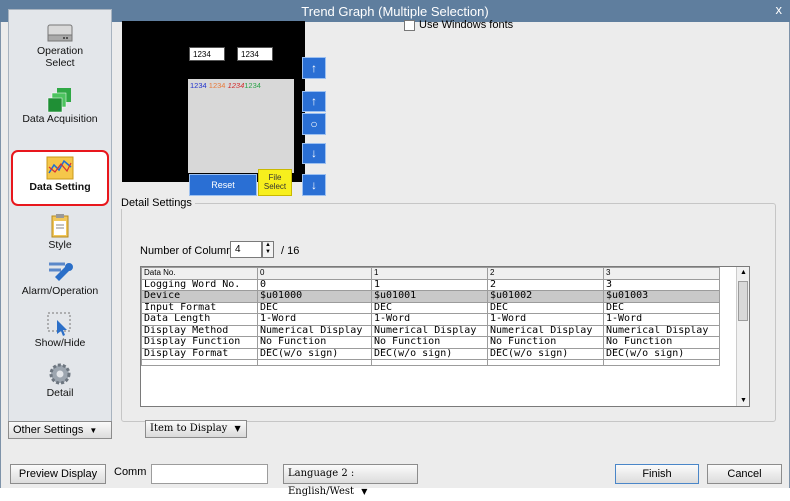 The width and height of the screenshot is (790, 501). What do you see at coordinates (60, 324) in the screenshot?
I see `cursor-select-icon` at bounding box center [60, 324].